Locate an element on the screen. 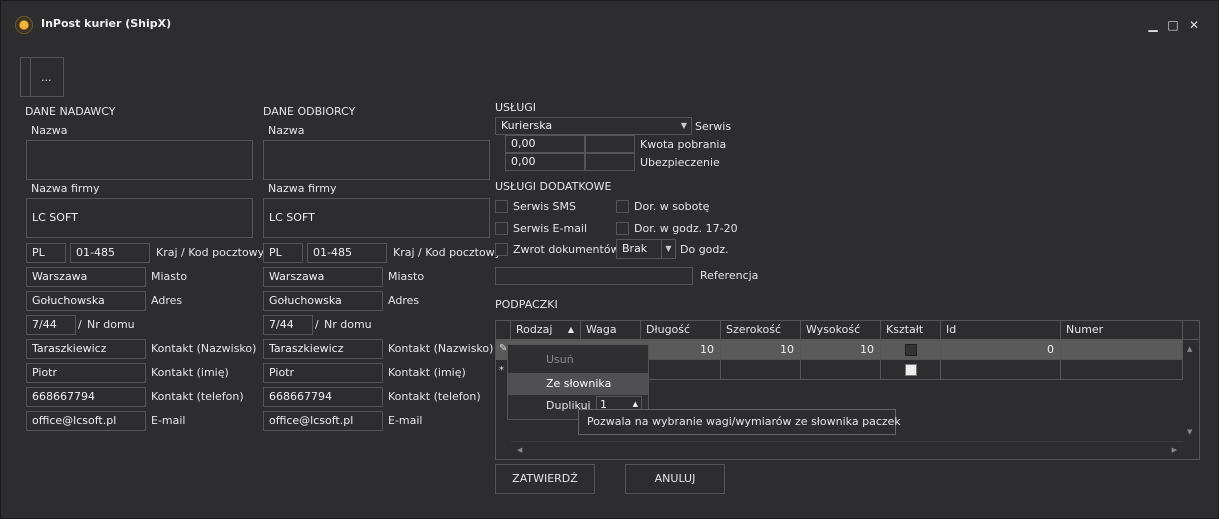  sender-city-field: Warszawa is located at coordinates (86, 277).